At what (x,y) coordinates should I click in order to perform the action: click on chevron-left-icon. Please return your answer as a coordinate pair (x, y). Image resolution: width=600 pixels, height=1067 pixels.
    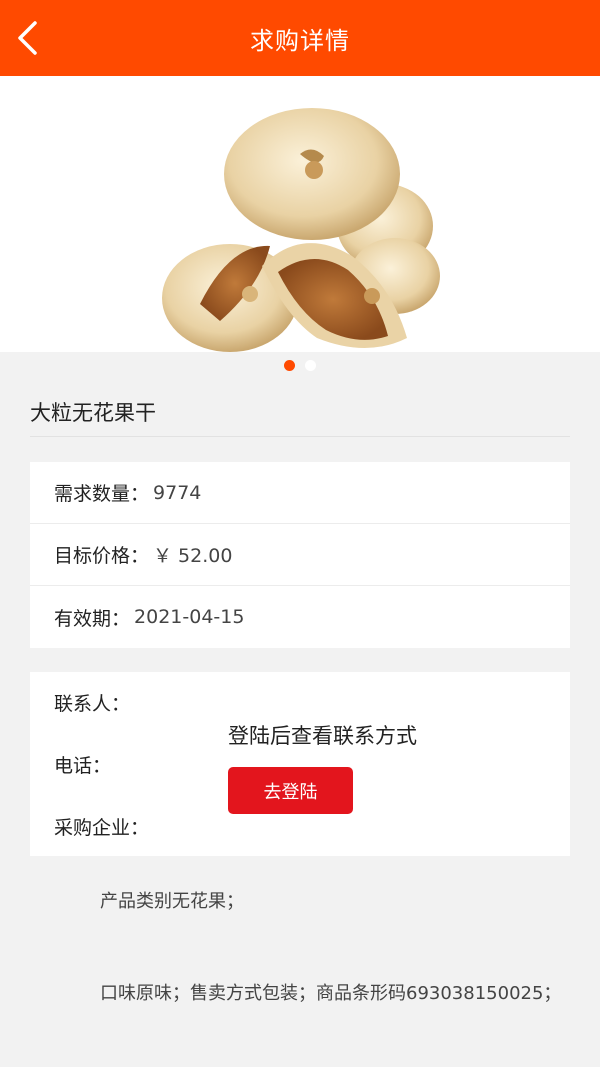
    Looking at the image, I should click on (27, 38).